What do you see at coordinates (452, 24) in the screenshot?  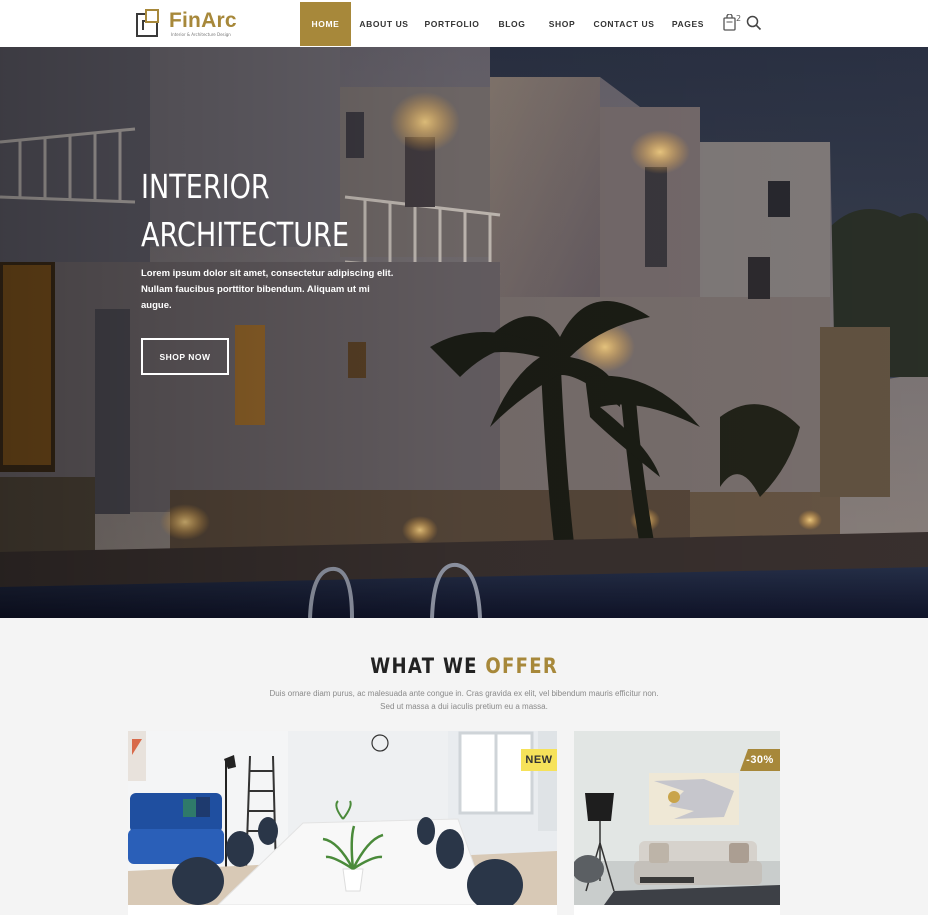 I see `nav-item-portfolio: Portfolio` at bounding box center [452, 24].